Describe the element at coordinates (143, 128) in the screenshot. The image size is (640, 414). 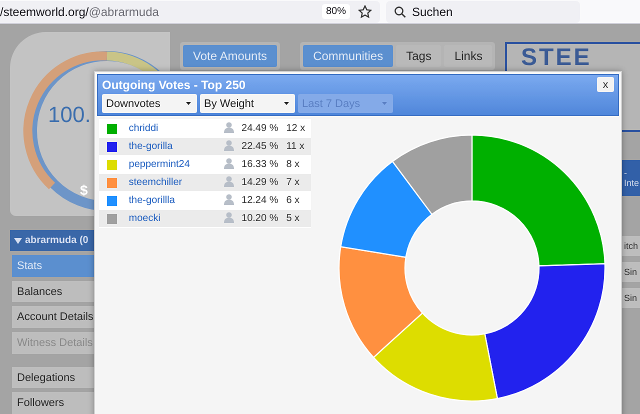
I see `account-link: chriddi` at that location.